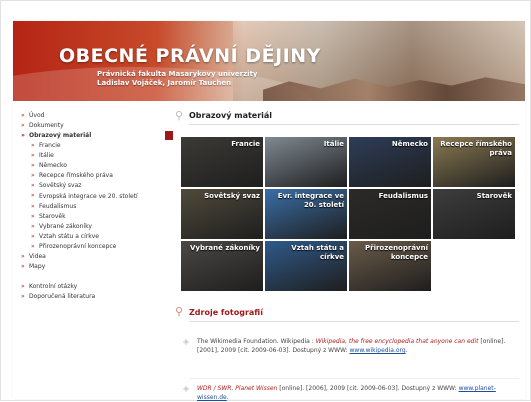 The image size is (531, 402). I want to click on sidebar-item-label: Feudalismus, so click(58, 206).